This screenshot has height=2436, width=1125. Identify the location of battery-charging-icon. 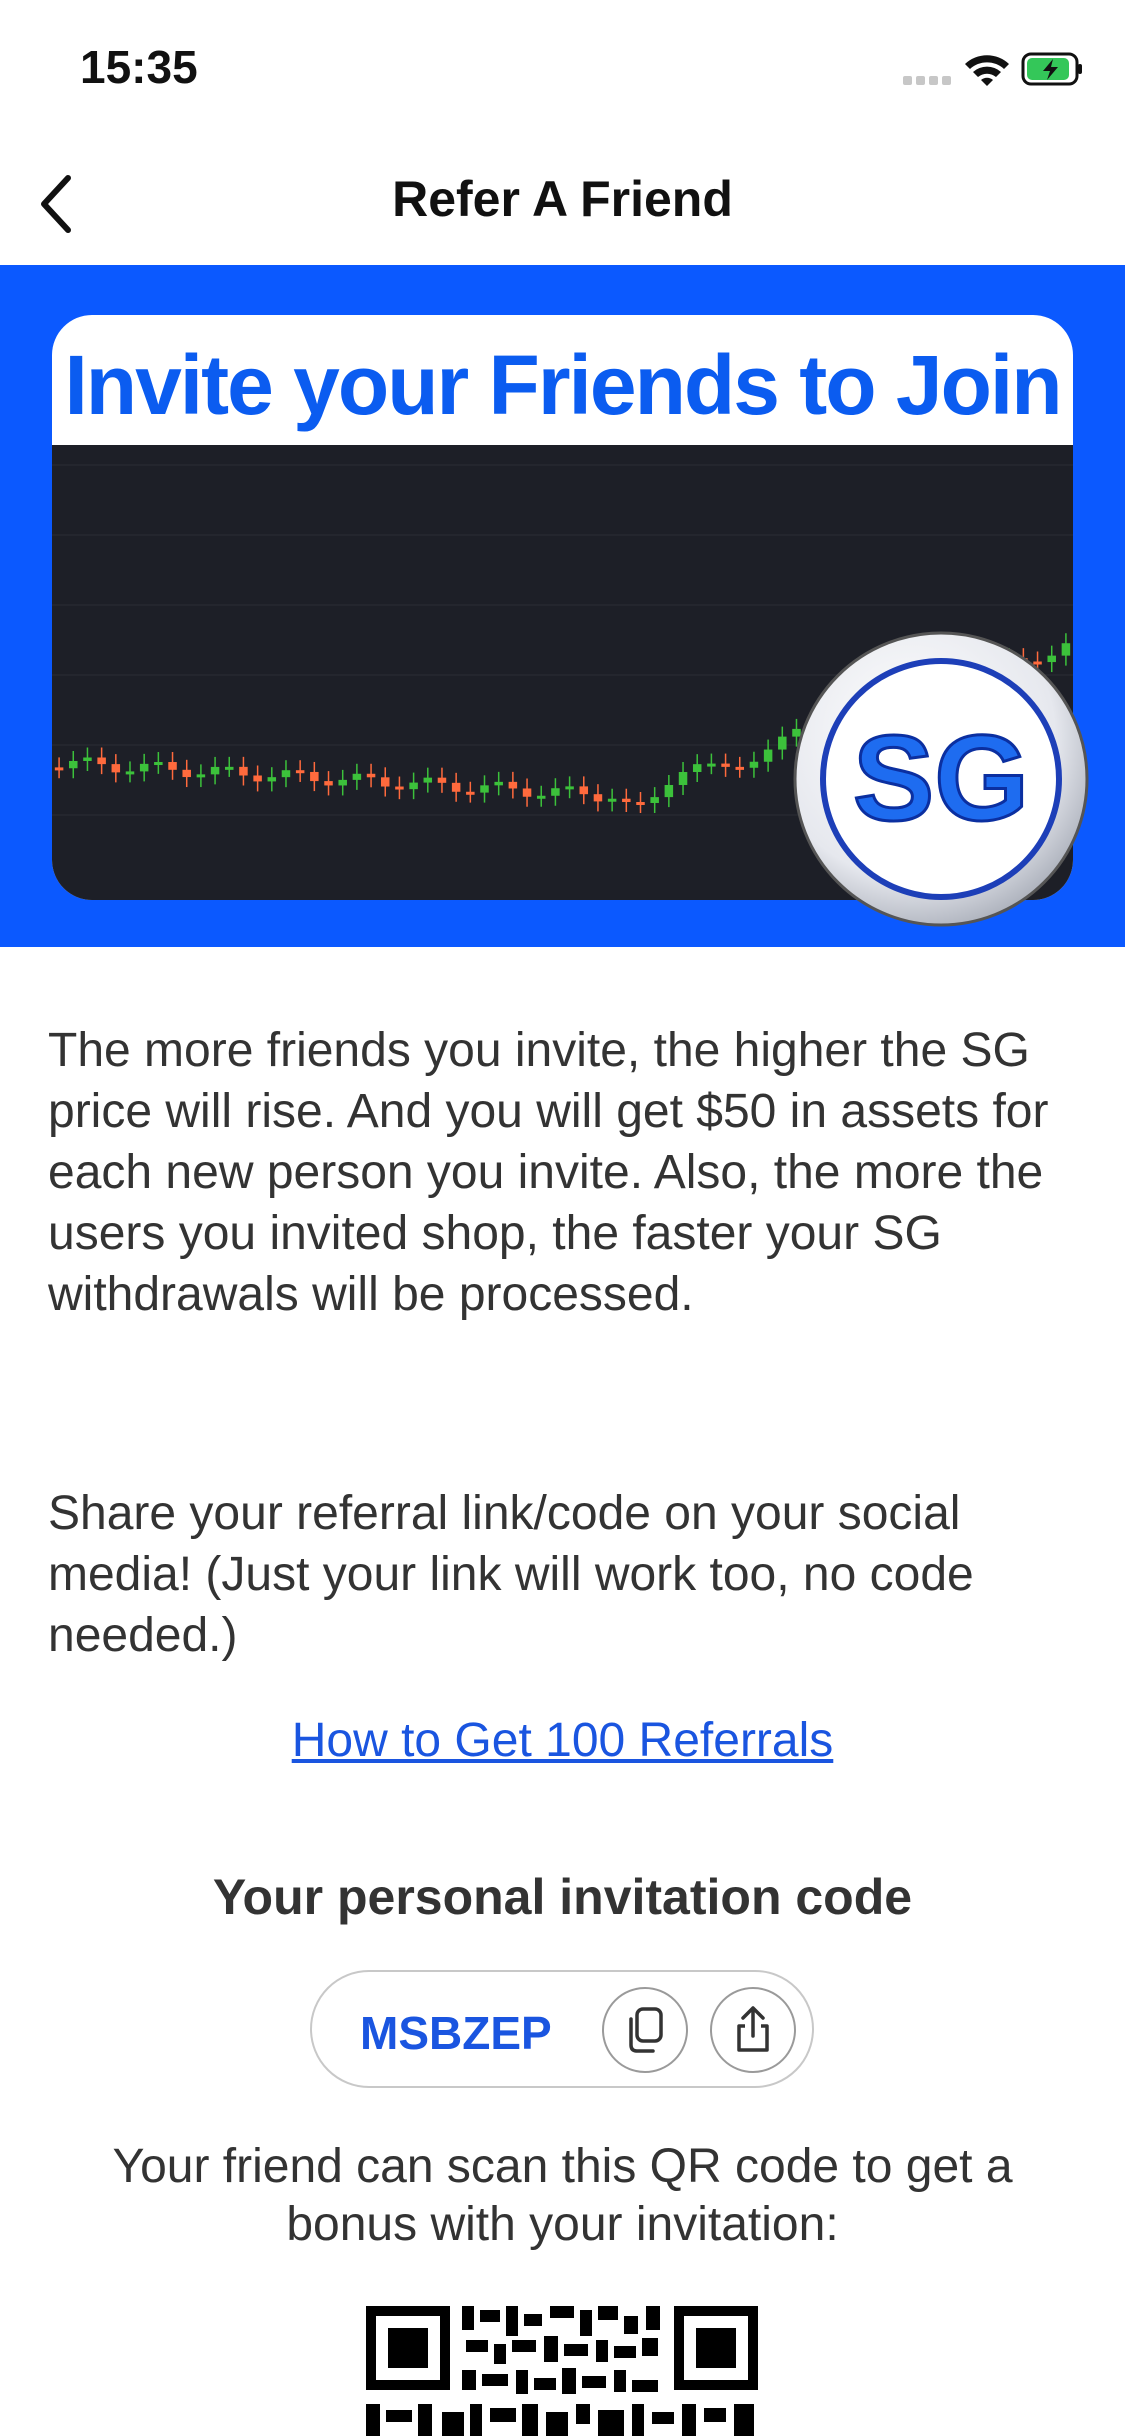
(1051, 69).